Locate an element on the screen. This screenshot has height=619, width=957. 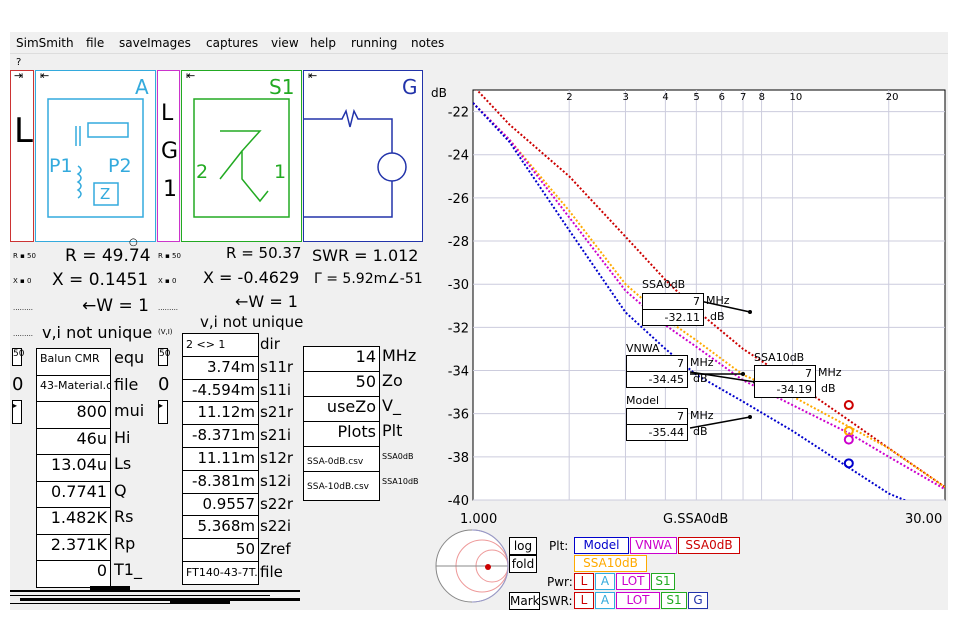
sparams-value-file: FT140-43-7T.s2p is located at coordinates (220, 573).